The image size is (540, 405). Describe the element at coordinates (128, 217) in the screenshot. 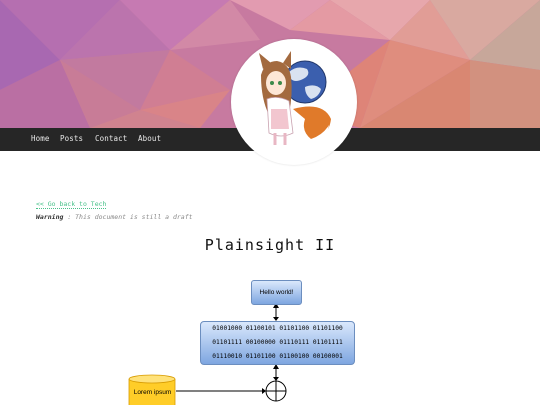

I see `warning-text: : This document is still a draft` at that location.